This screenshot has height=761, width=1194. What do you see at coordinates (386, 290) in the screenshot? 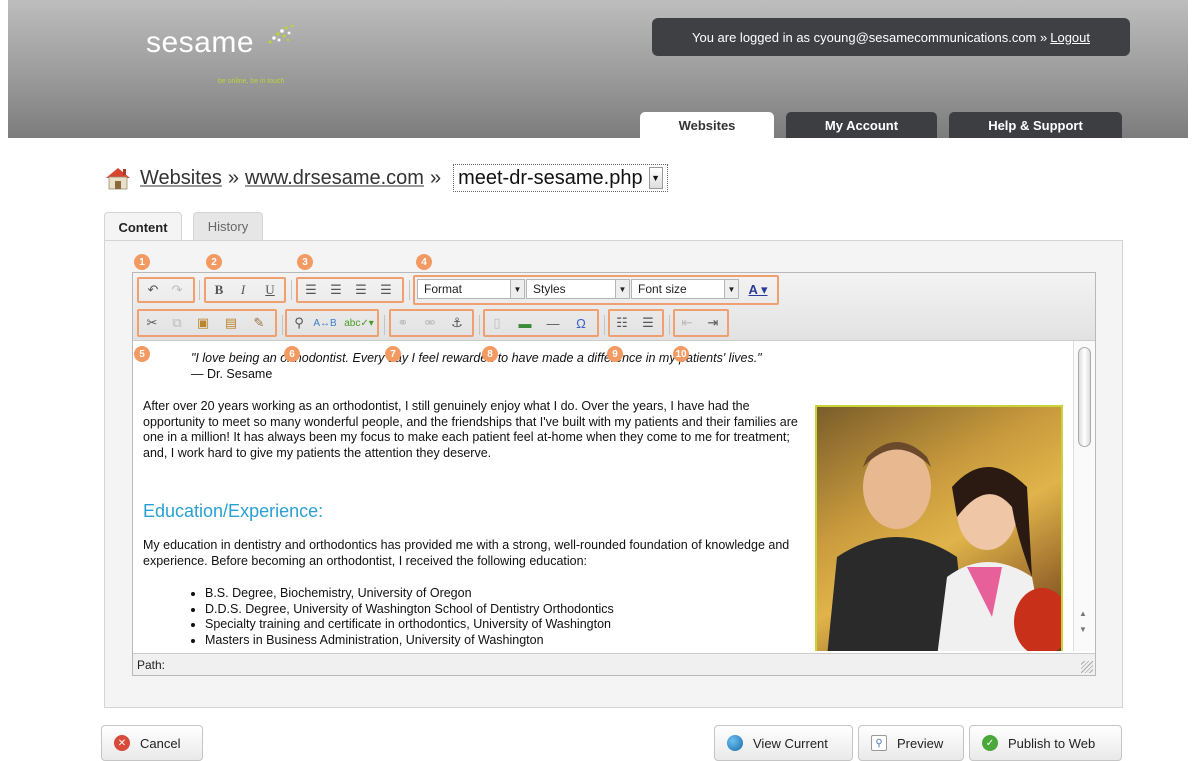
I see `align-justify-icon: ☰` at bounding box center [386, 290].